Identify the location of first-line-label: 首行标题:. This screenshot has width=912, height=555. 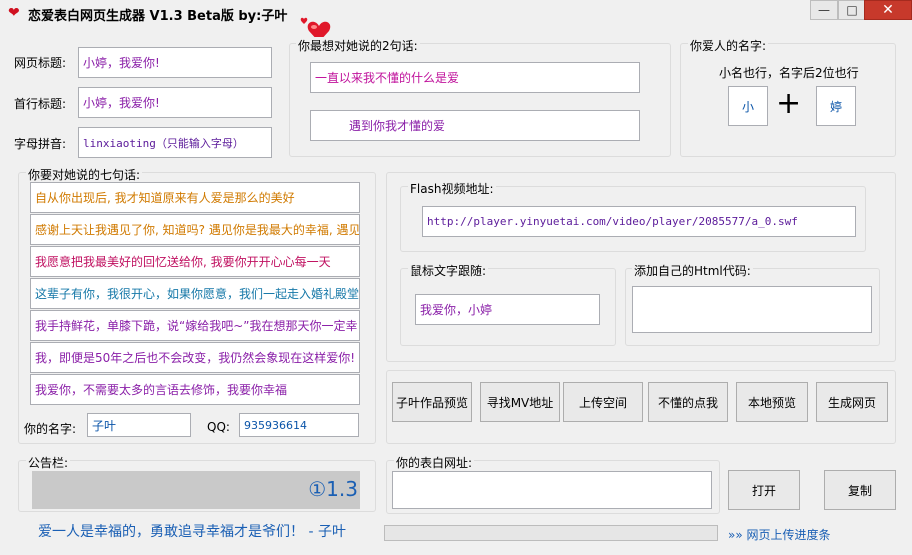
(40, 104).